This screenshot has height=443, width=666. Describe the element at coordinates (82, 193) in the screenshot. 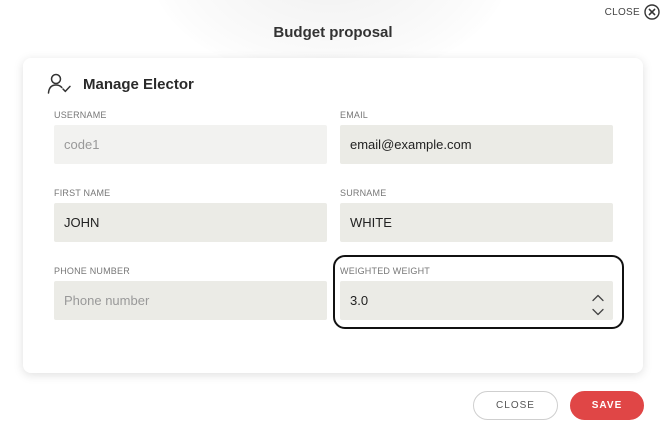

I see `first-name-label: FIRST NAME` at that location.